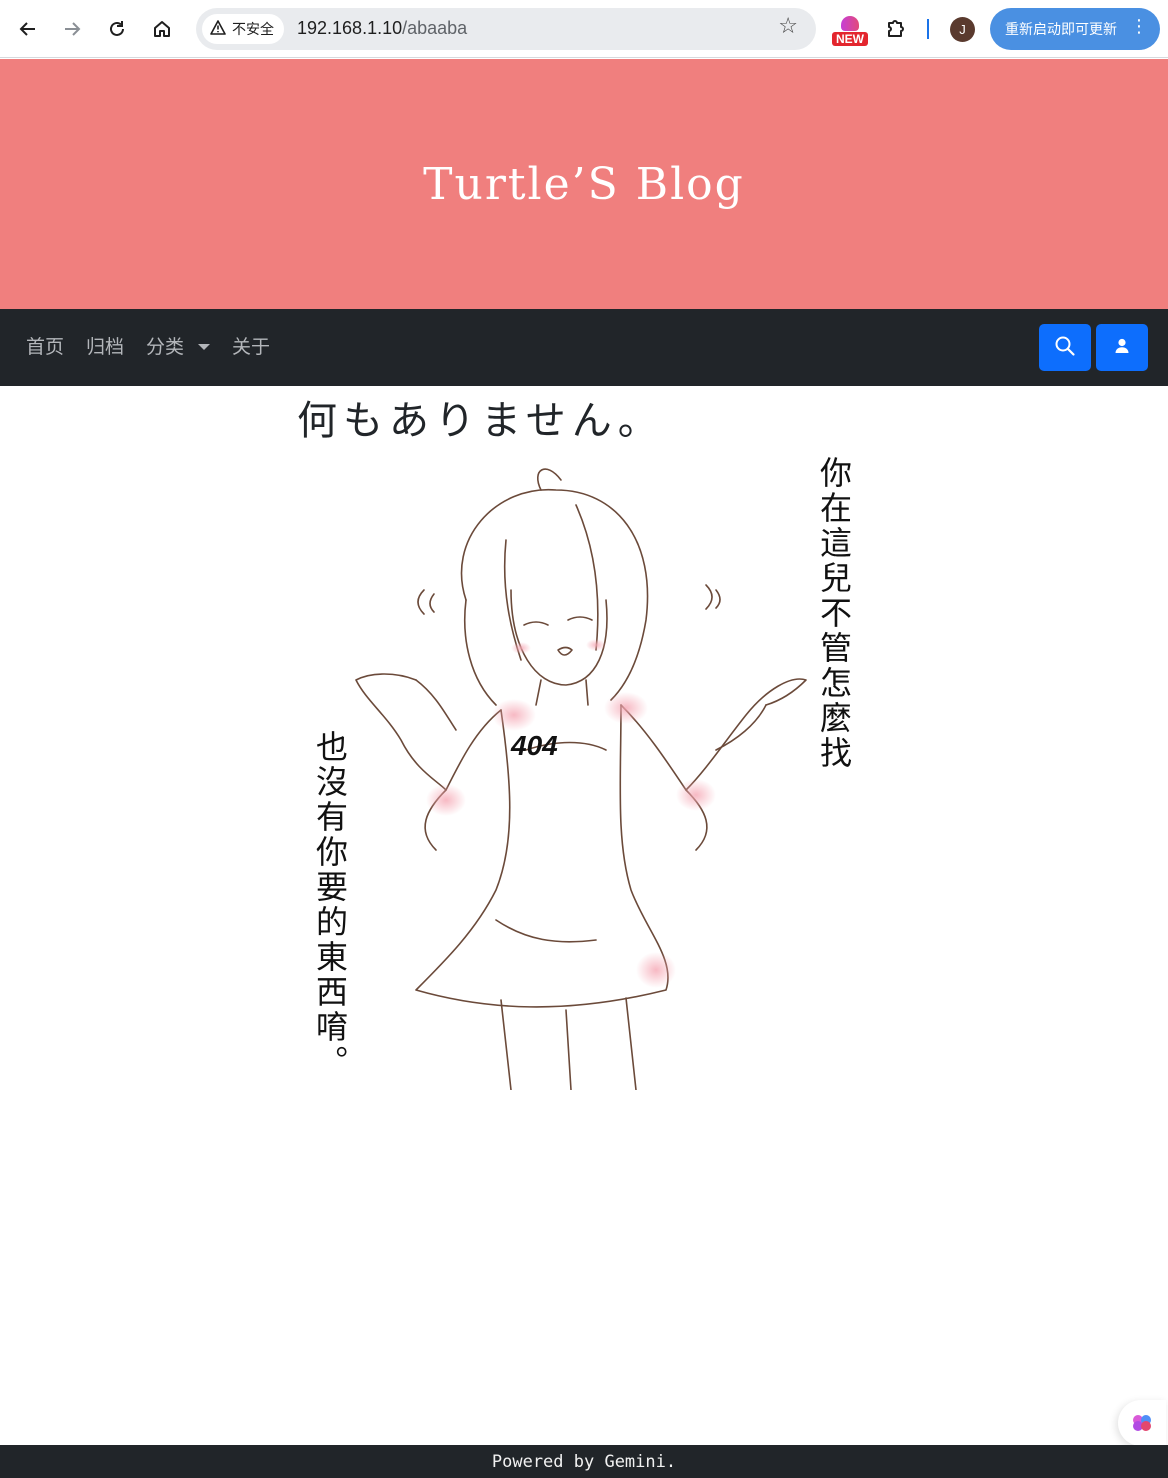  Describe the element at coordinates (251, 347) in the screenshot. I see `nav-item-about: 关于` at that location.